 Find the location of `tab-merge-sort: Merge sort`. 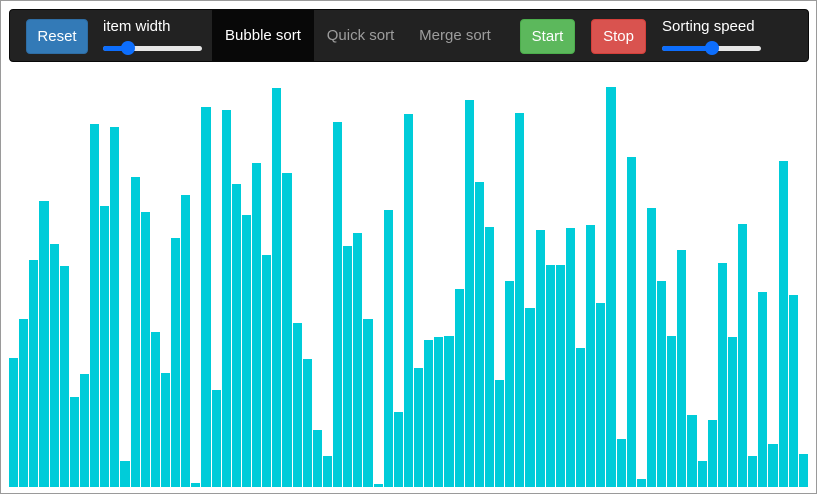

tab-merge-sort: Merge sort is located at coordinates (455, 35).